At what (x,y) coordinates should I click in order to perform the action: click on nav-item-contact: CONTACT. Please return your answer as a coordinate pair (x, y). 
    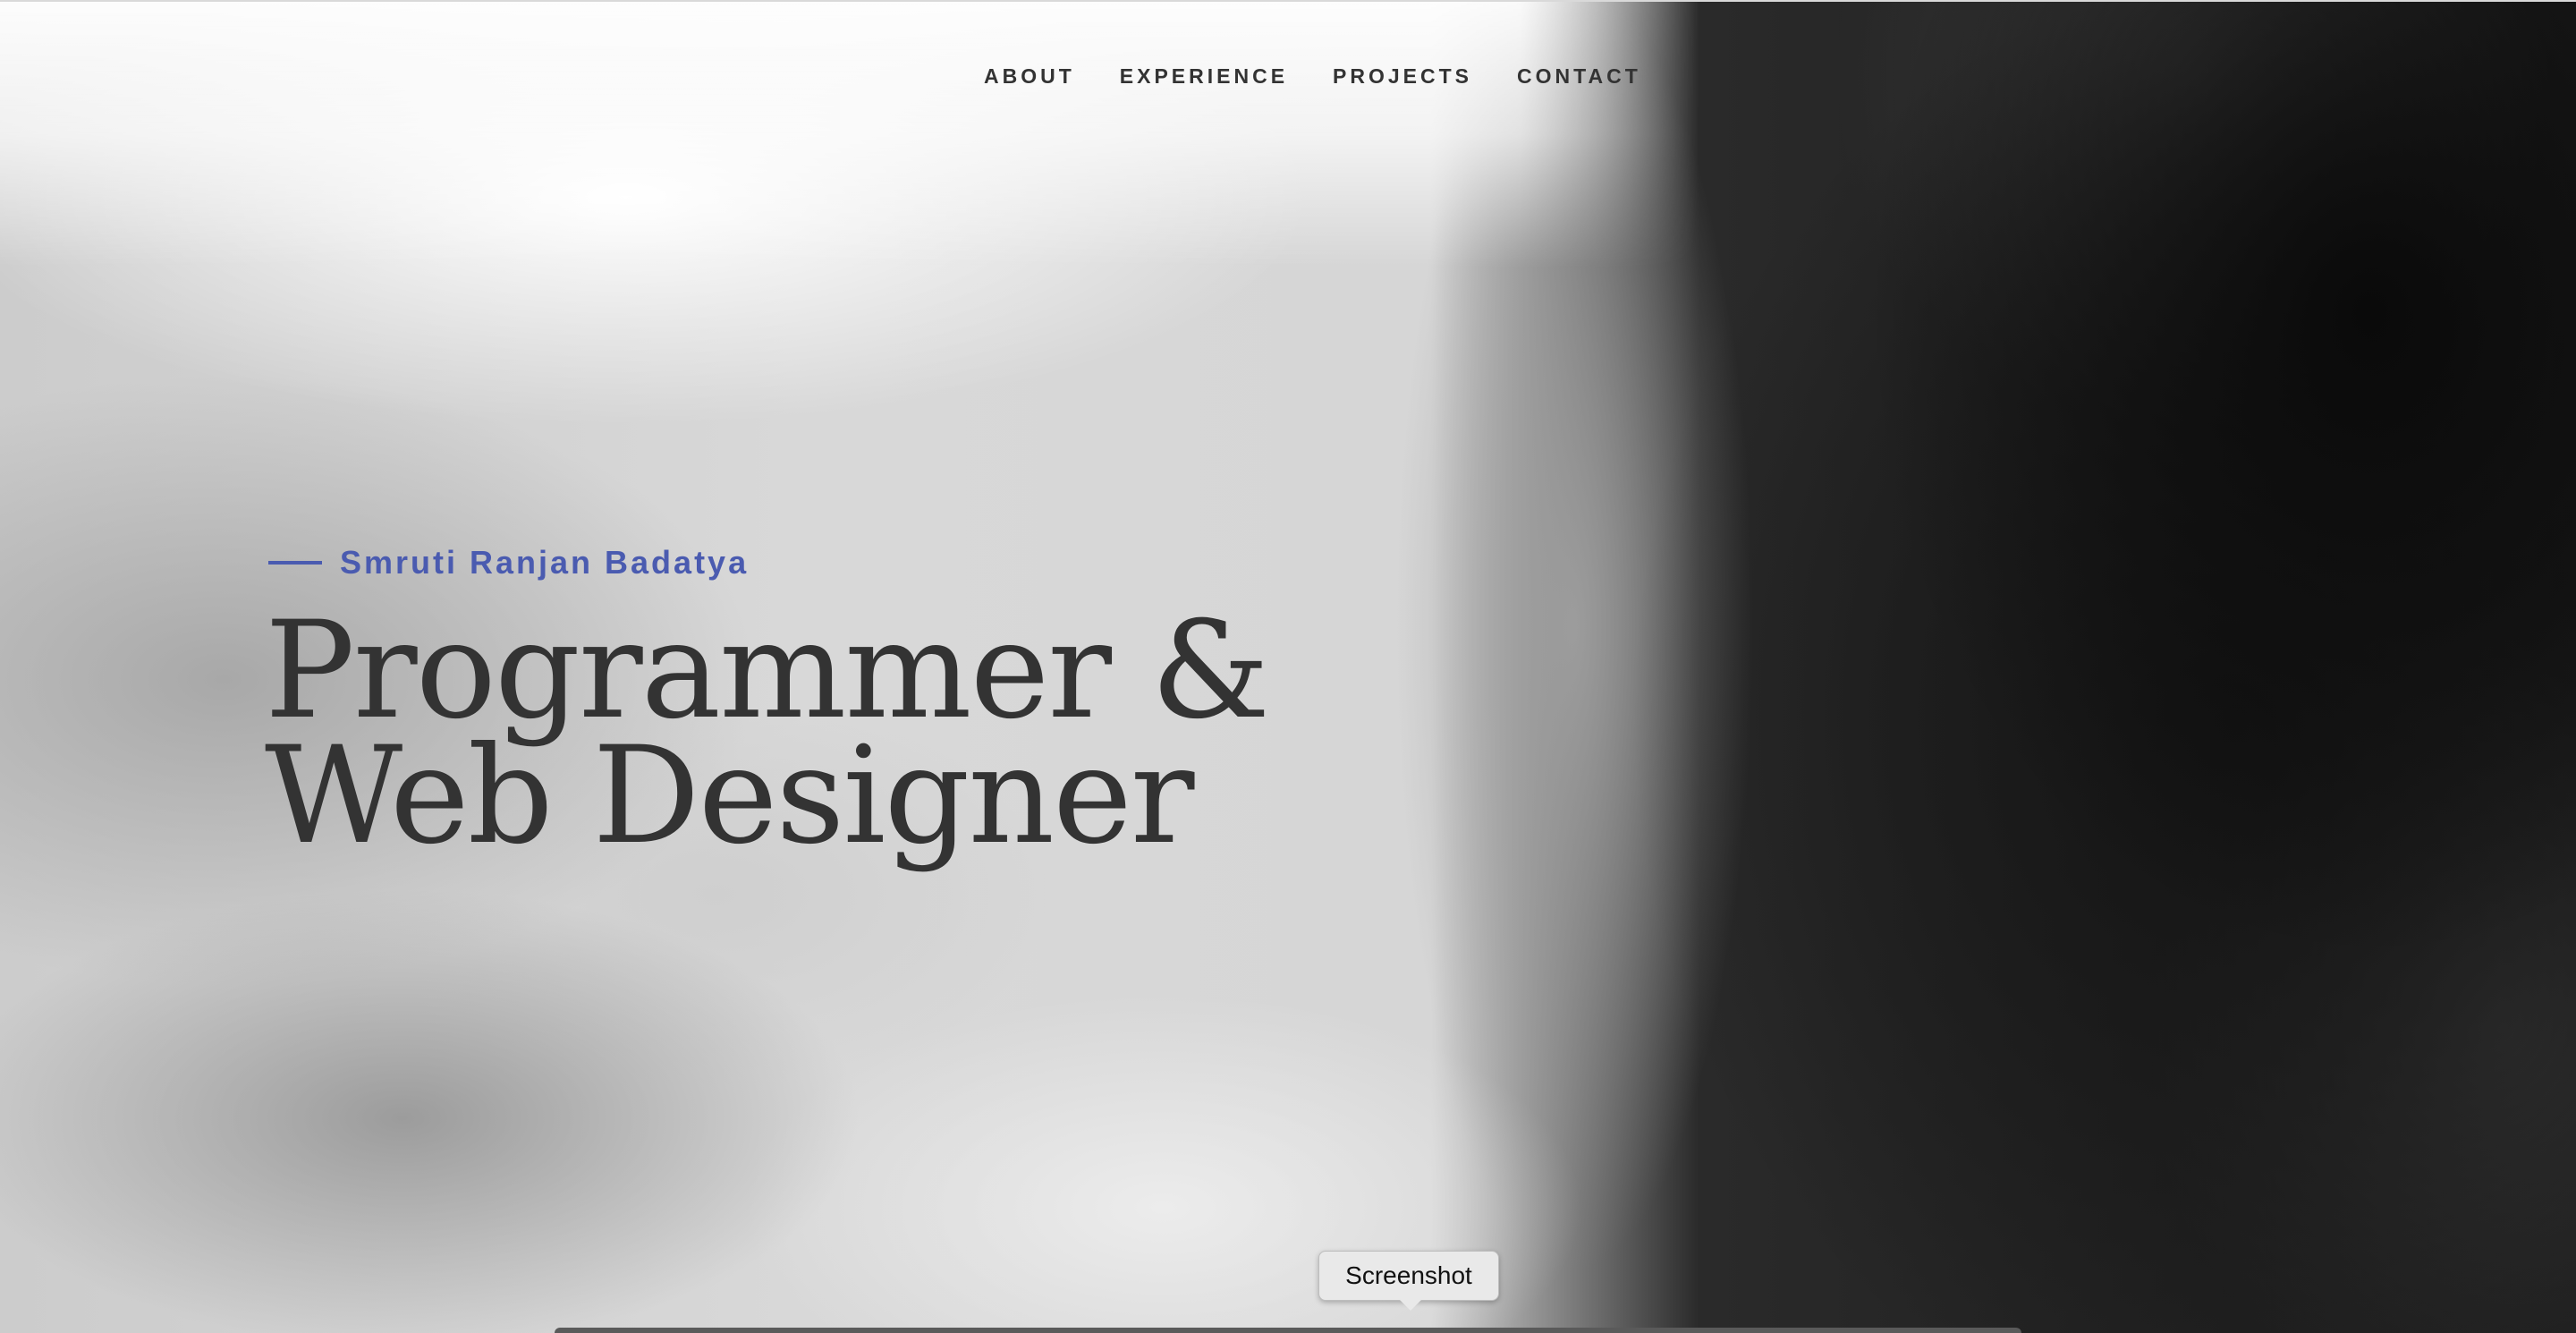
    Looking at the image, I should click on (1579, 76).